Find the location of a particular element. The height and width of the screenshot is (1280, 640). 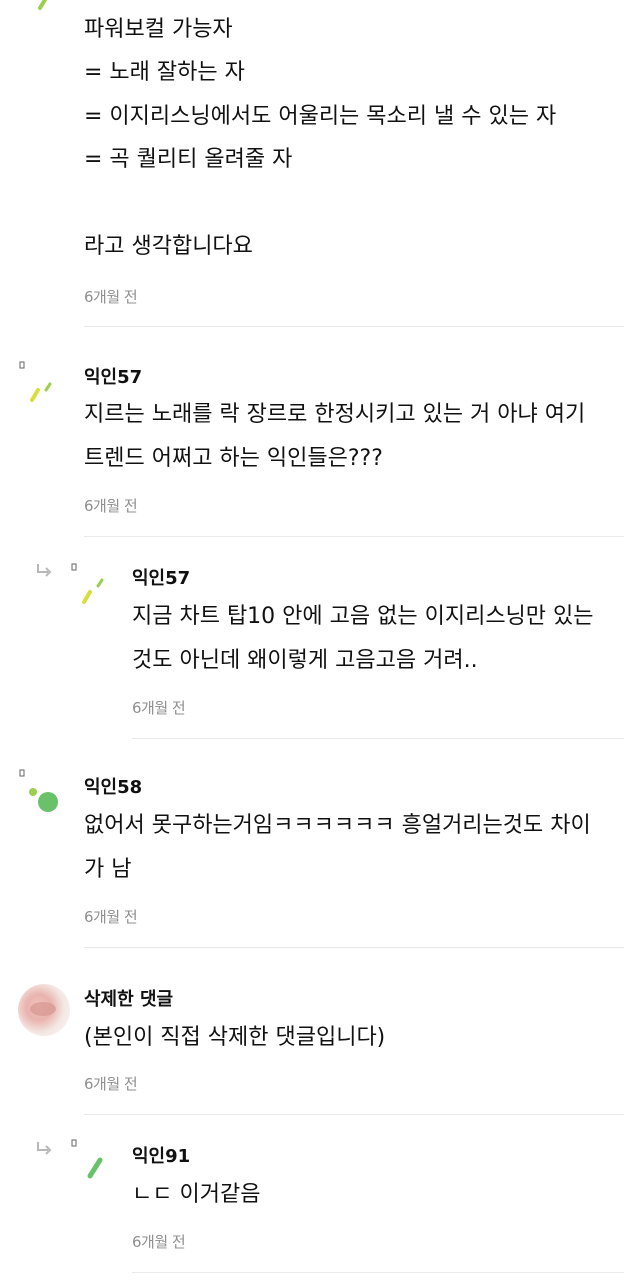

slash-avatar-icon is located at coordinates (87, 1159).